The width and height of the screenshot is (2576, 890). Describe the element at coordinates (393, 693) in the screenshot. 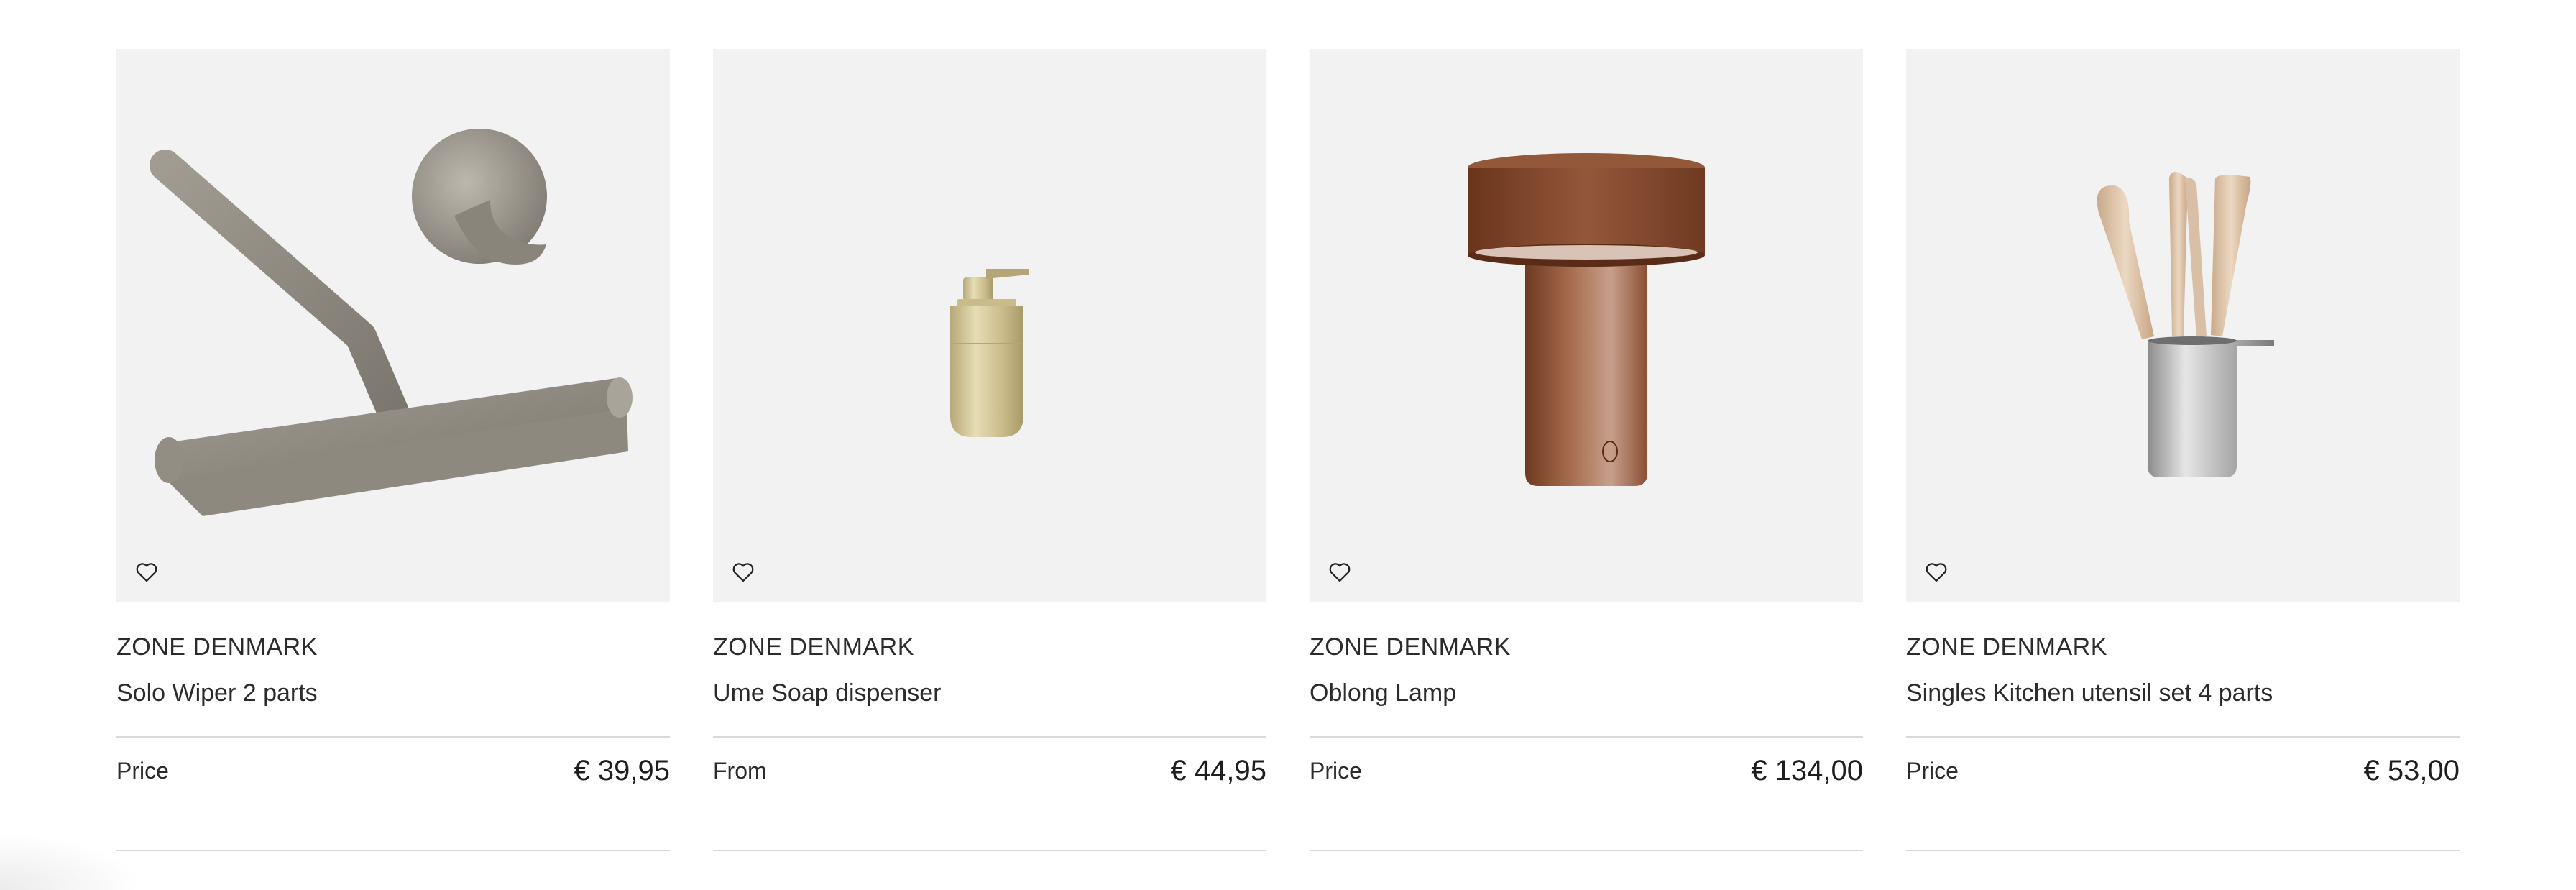

I see `product-name: Solo Wiper 2 parts` at that location.